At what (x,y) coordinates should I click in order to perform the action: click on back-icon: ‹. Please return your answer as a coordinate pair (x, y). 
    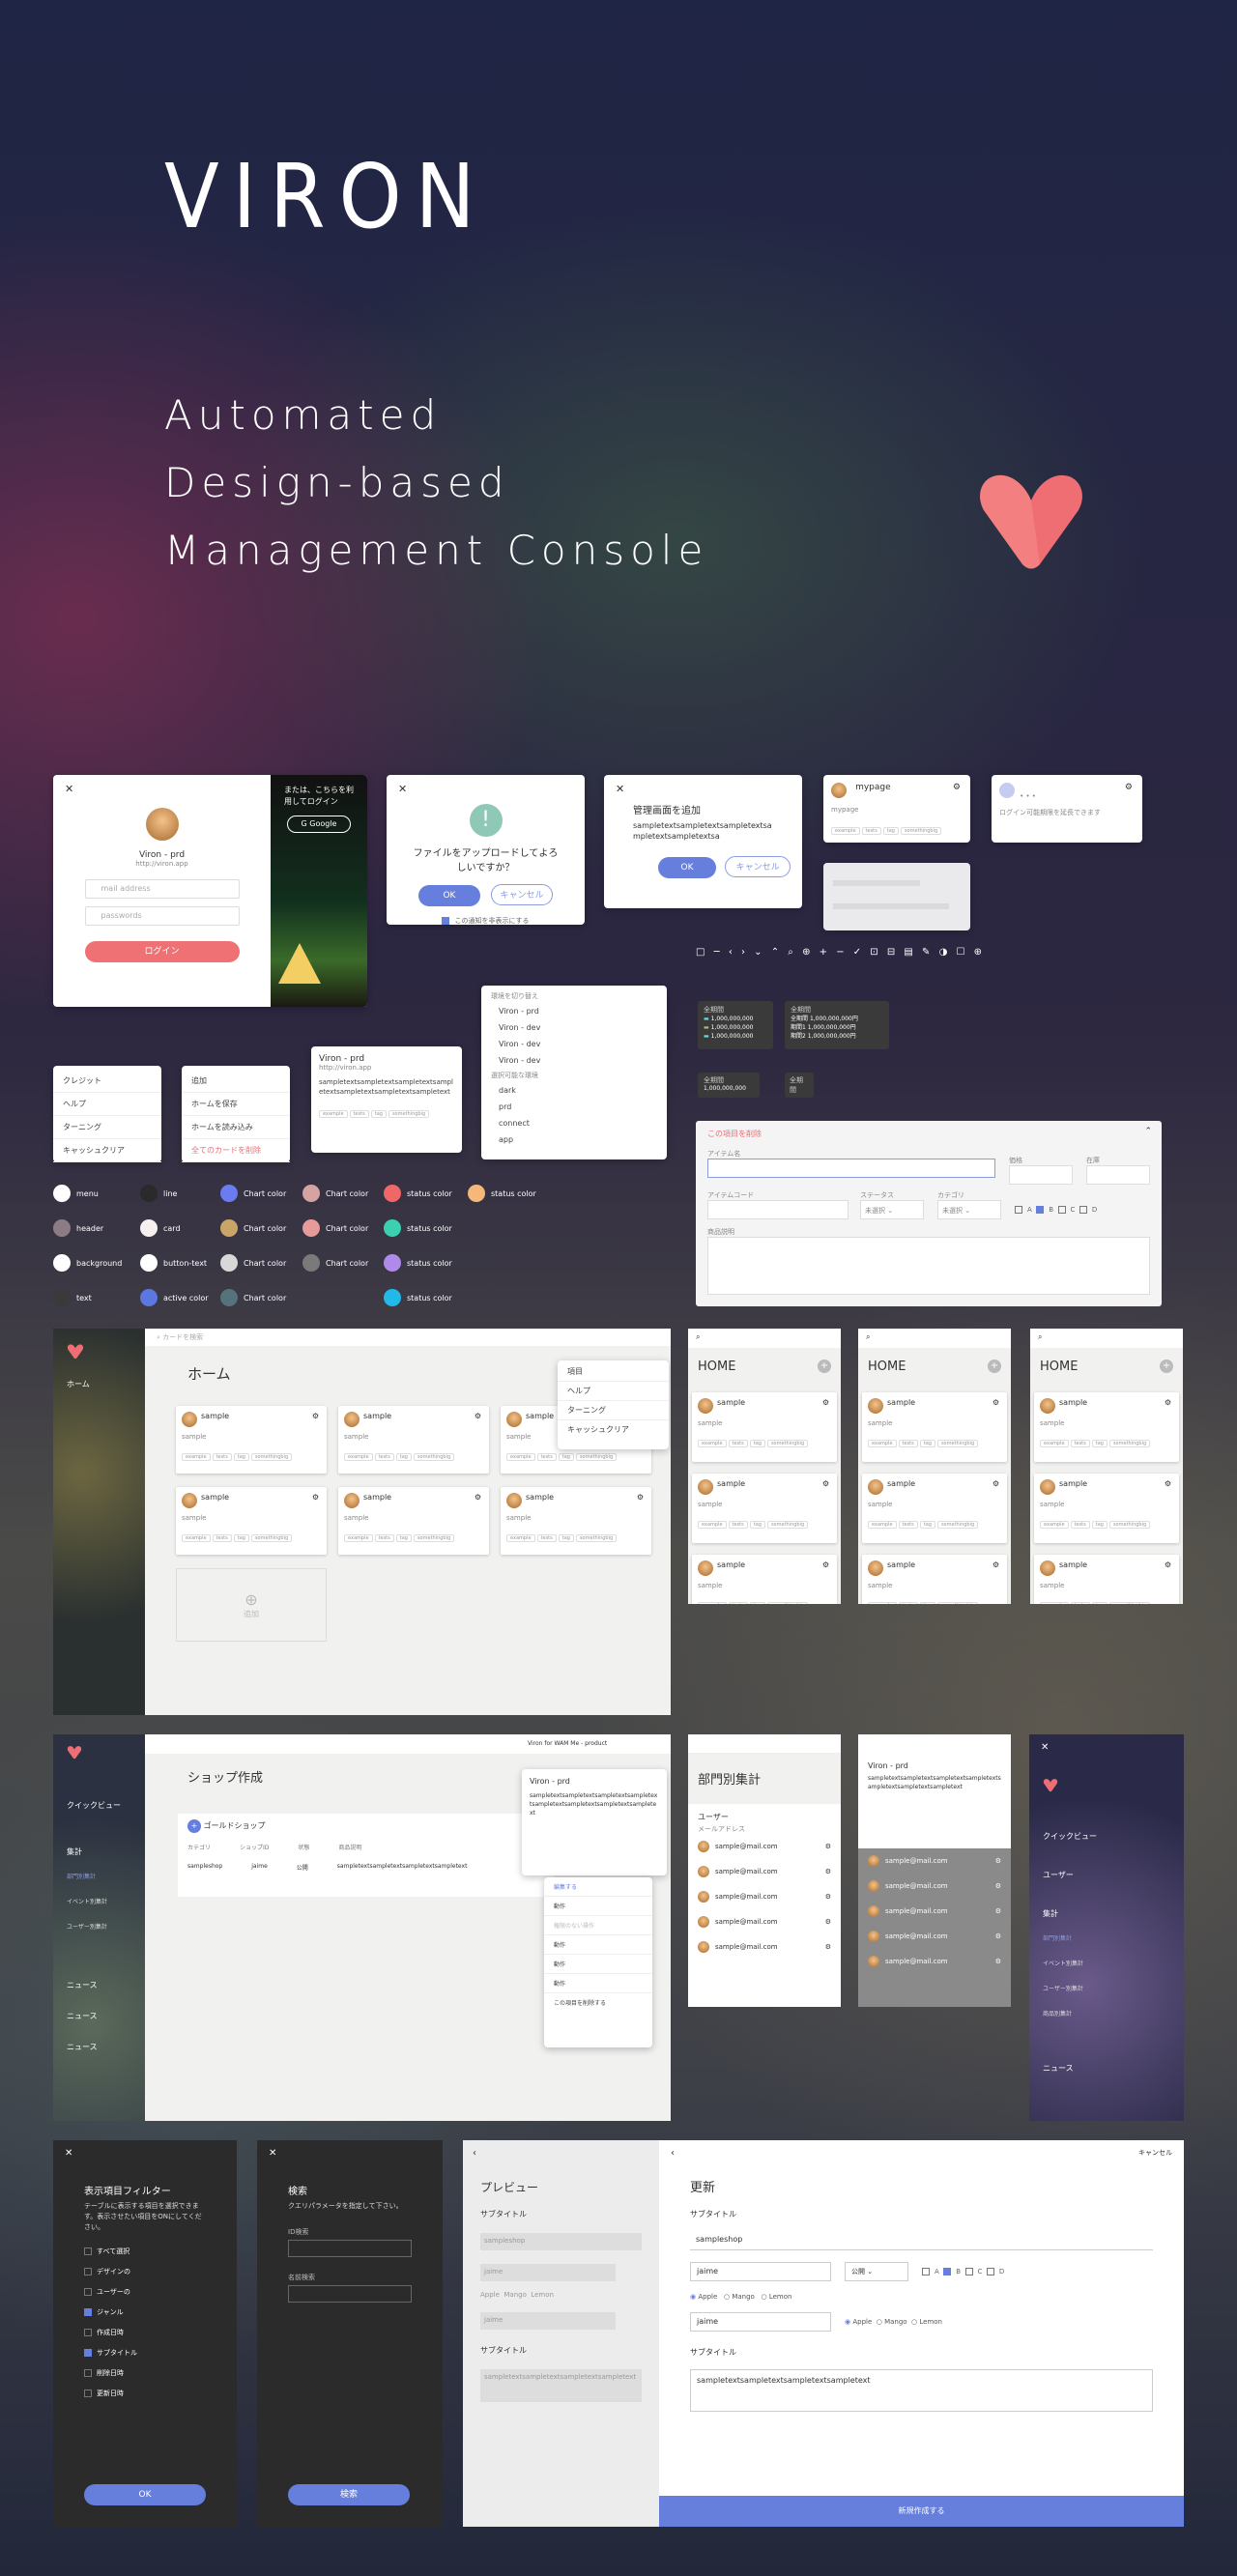
    Looking at the image, I should click on (475, 2154).